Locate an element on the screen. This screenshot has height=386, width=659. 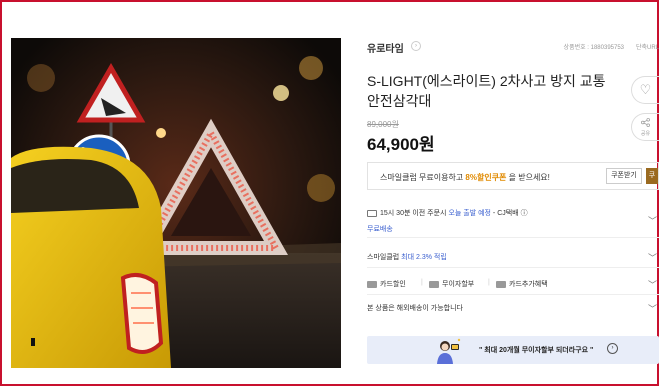
card-discount: 카드할인 is located at coordinates (386, 284).